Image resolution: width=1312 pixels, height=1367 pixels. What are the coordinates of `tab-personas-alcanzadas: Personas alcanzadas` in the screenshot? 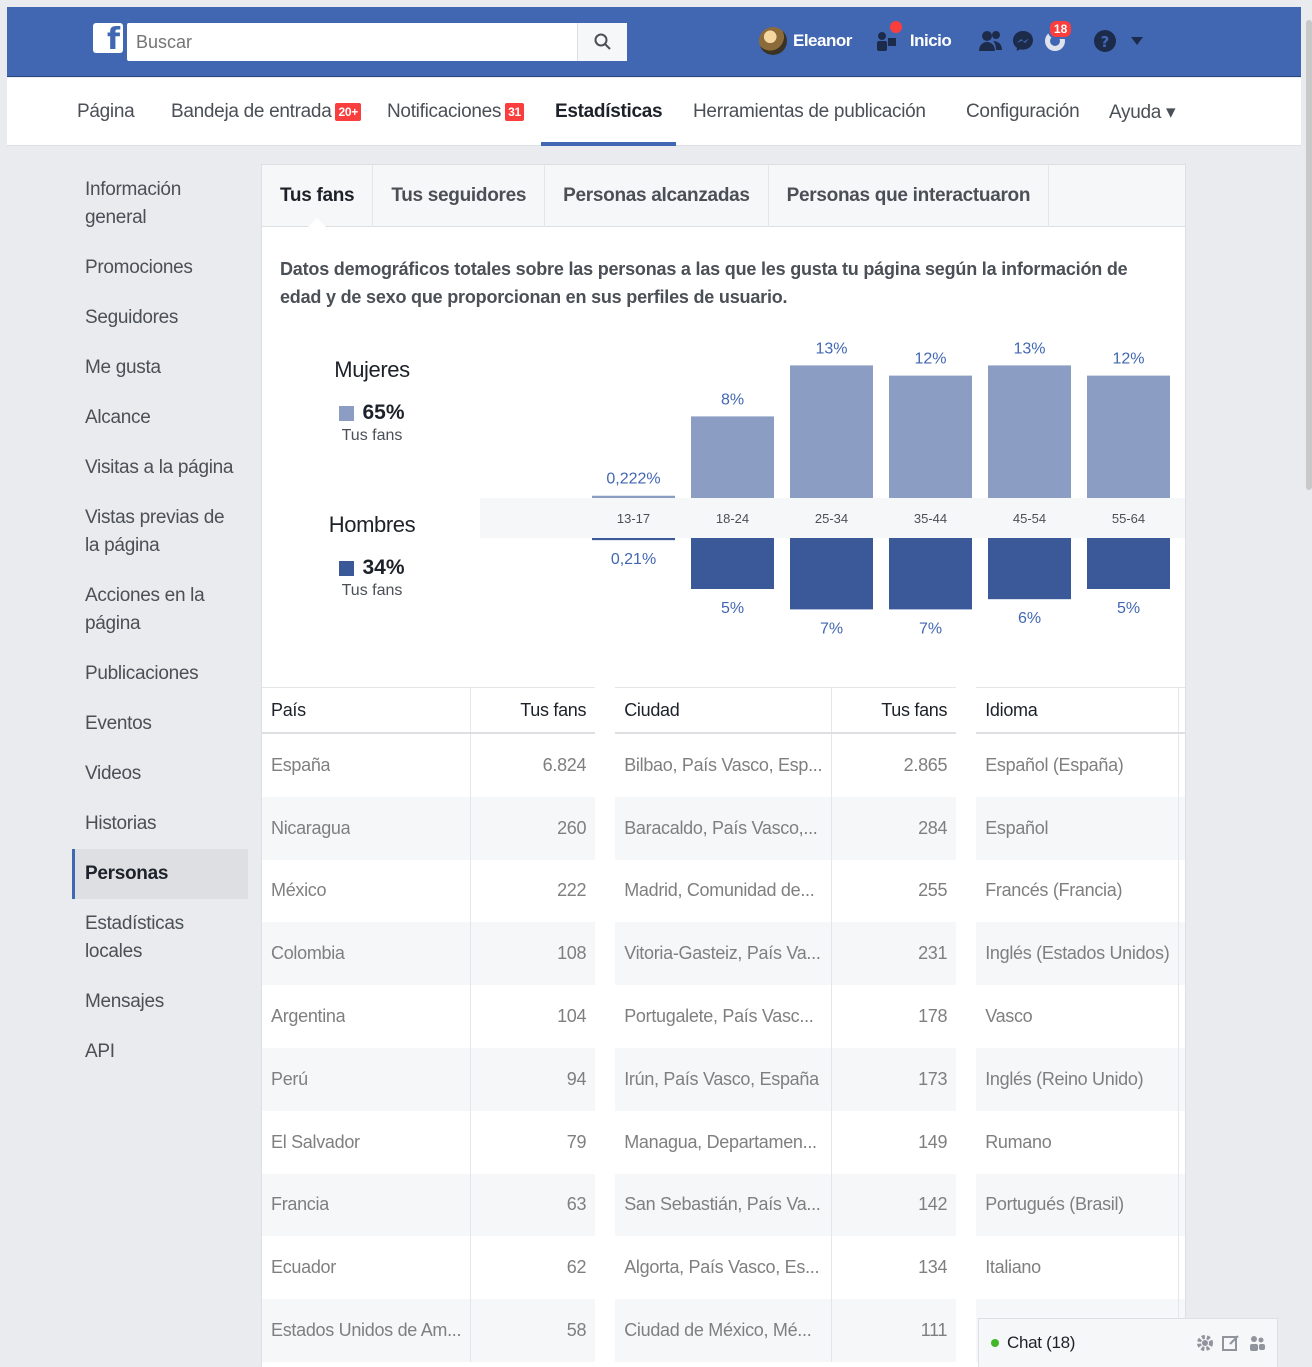 It's located at (657, 196).